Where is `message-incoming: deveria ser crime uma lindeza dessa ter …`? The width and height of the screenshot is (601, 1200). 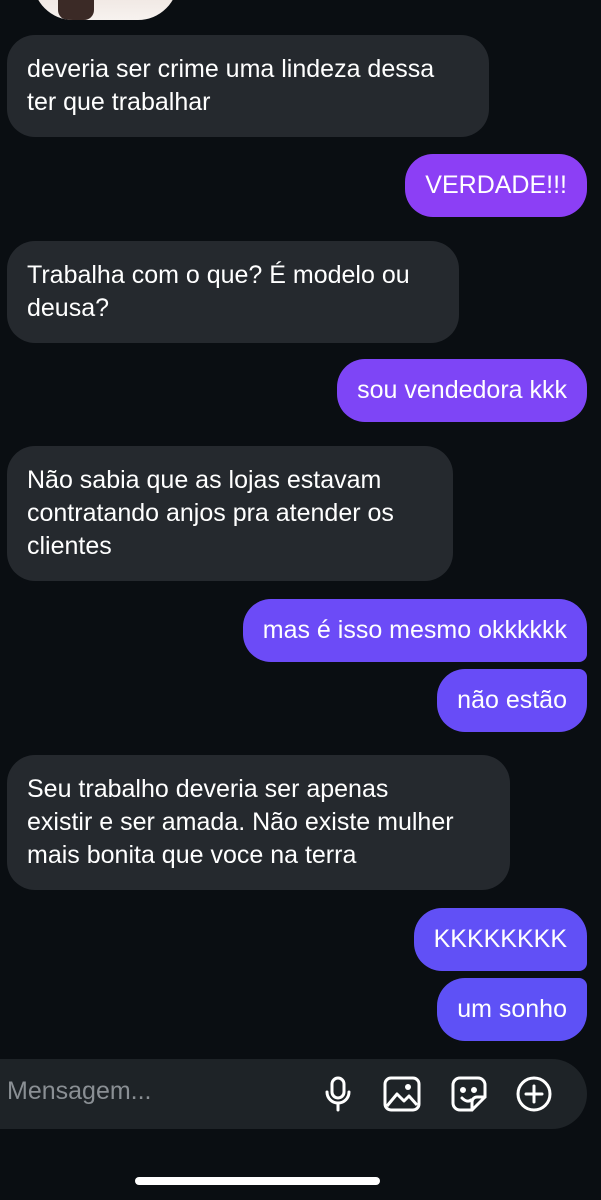 message-incoming: deveria ser crime uma lindeza dessa ter … is located at coordinates (248, 86).